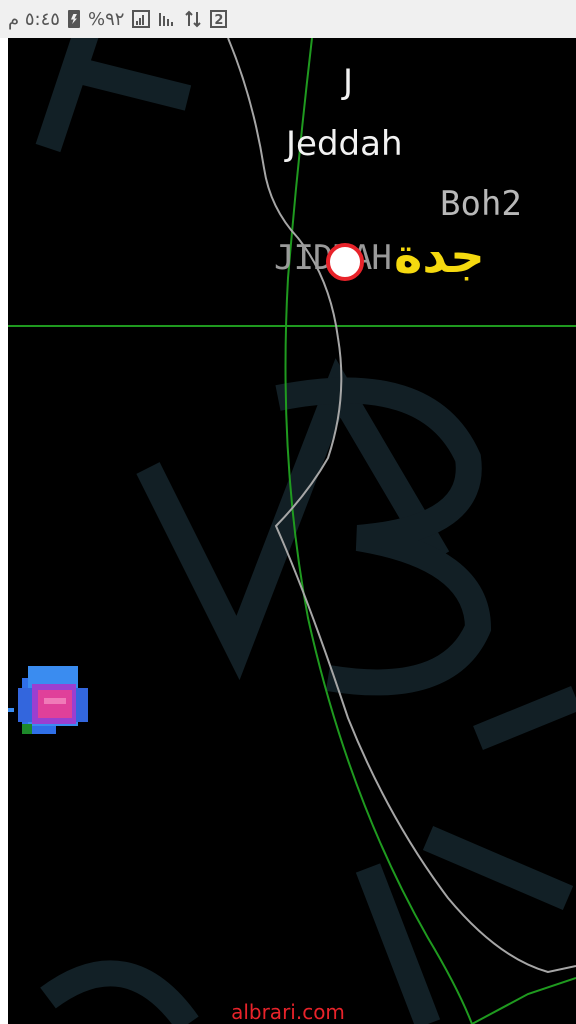  What do you see at coordinates (48, 700) in the screenshot?
I see `radar-echo` at bounding box center [48, 700].